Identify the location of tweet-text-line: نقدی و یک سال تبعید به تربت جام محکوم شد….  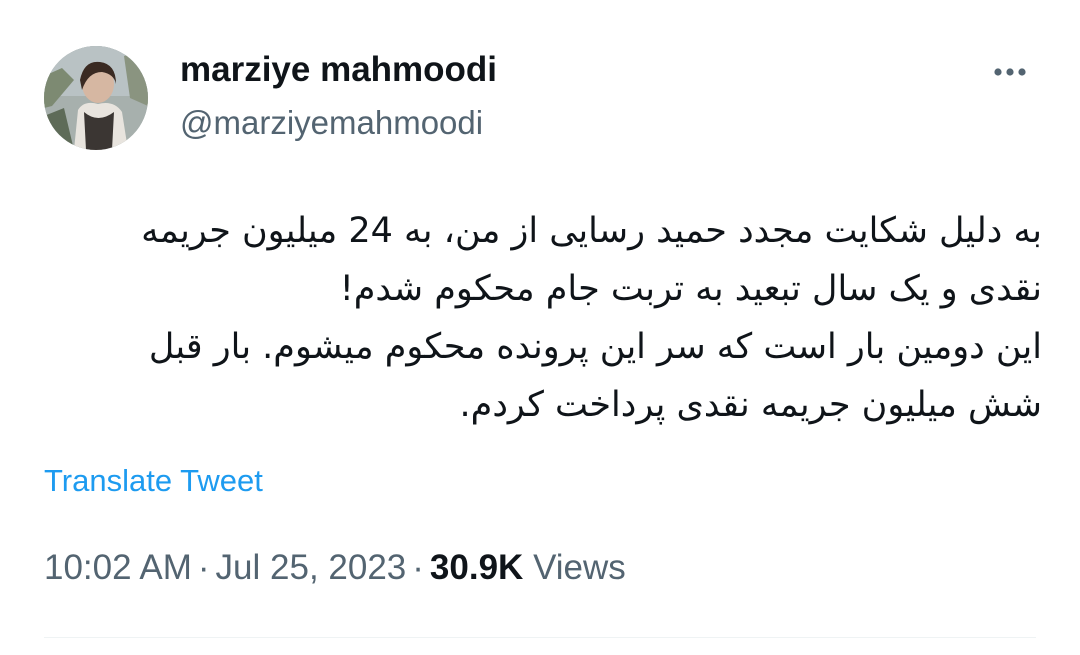
(690, 289).